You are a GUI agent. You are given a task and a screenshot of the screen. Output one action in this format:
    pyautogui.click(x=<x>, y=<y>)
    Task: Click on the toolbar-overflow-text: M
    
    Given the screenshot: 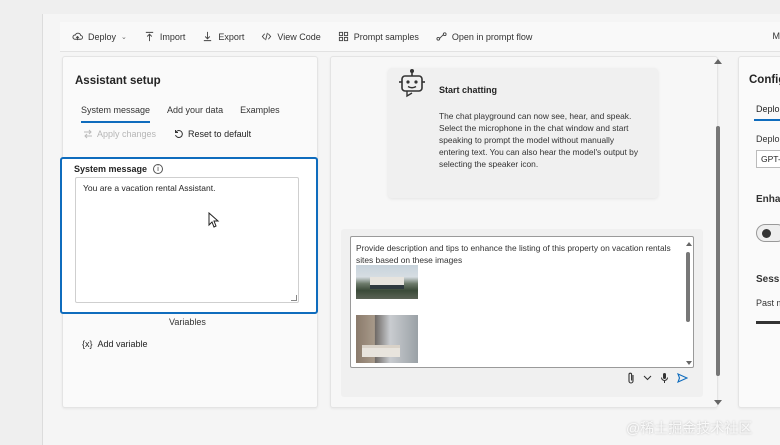 What is the action you would take?
    pyautogui.click(x=776, y=36)
    